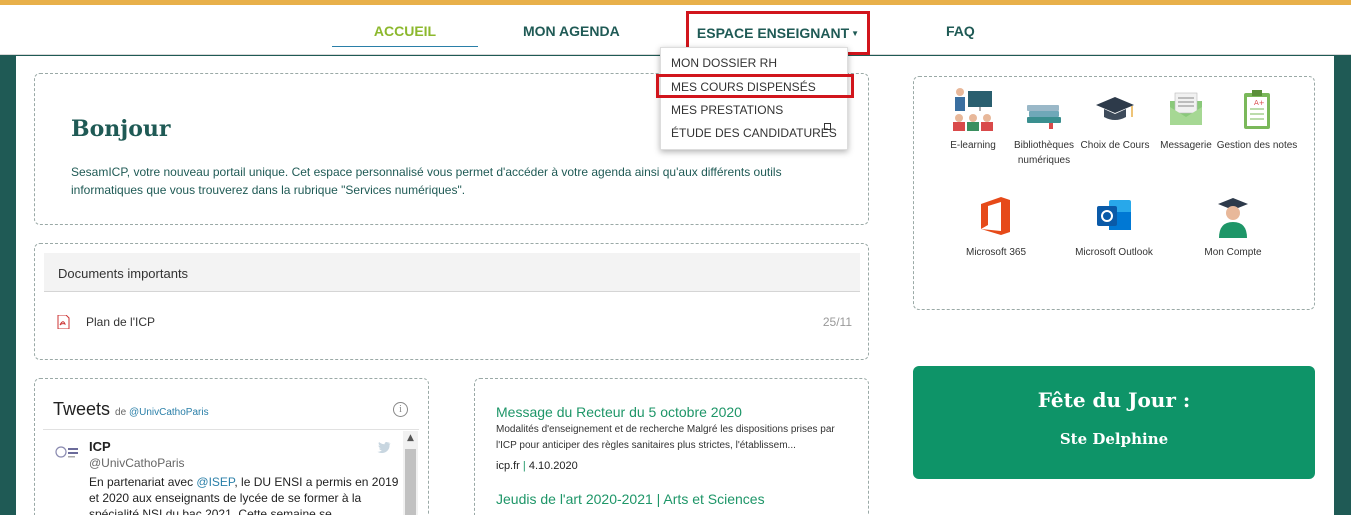  What do you see at coordinates (743, 87) in the screenshot?
I see `menu-item-mes-cours-dispenses: MES COURS DISPENSÉS` at bounding box center [743, 87].